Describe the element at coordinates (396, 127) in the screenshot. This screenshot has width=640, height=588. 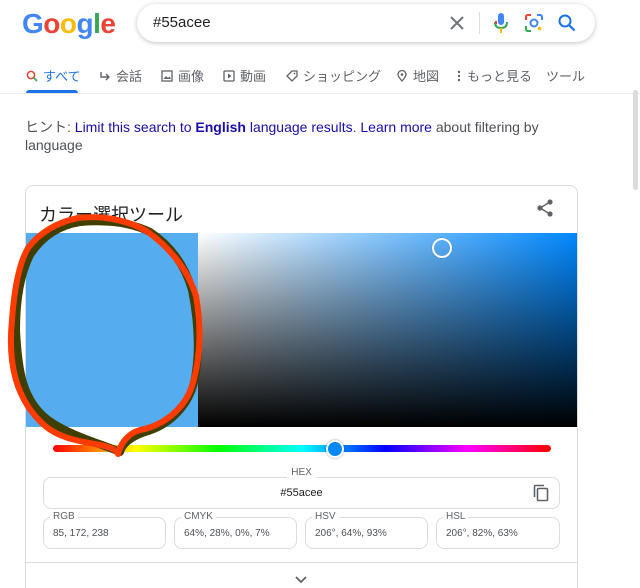
I see `learn-more-link: Learn more` at that location.